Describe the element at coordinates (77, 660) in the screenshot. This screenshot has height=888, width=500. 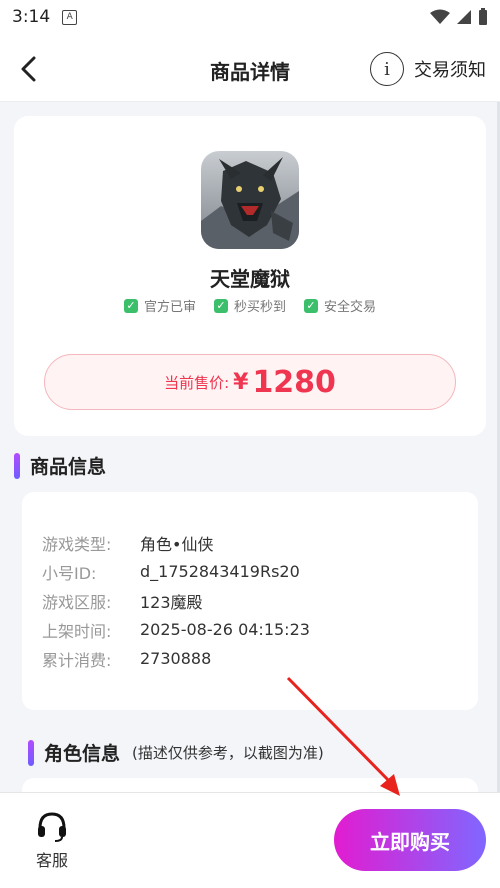
I see `info-key: 累计消费:` at that location.